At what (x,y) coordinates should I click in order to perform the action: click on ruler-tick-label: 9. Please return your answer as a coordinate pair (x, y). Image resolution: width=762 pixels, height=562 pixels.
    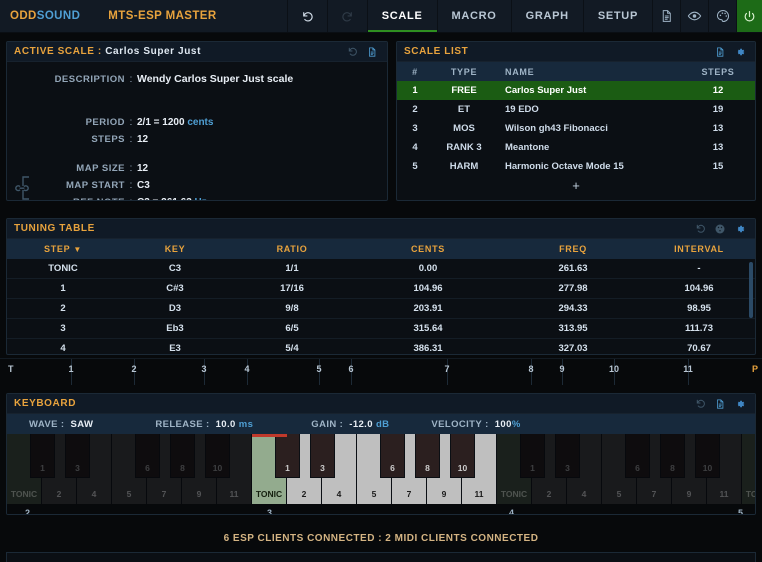
    Looking at the image, I should click on (562, 369).